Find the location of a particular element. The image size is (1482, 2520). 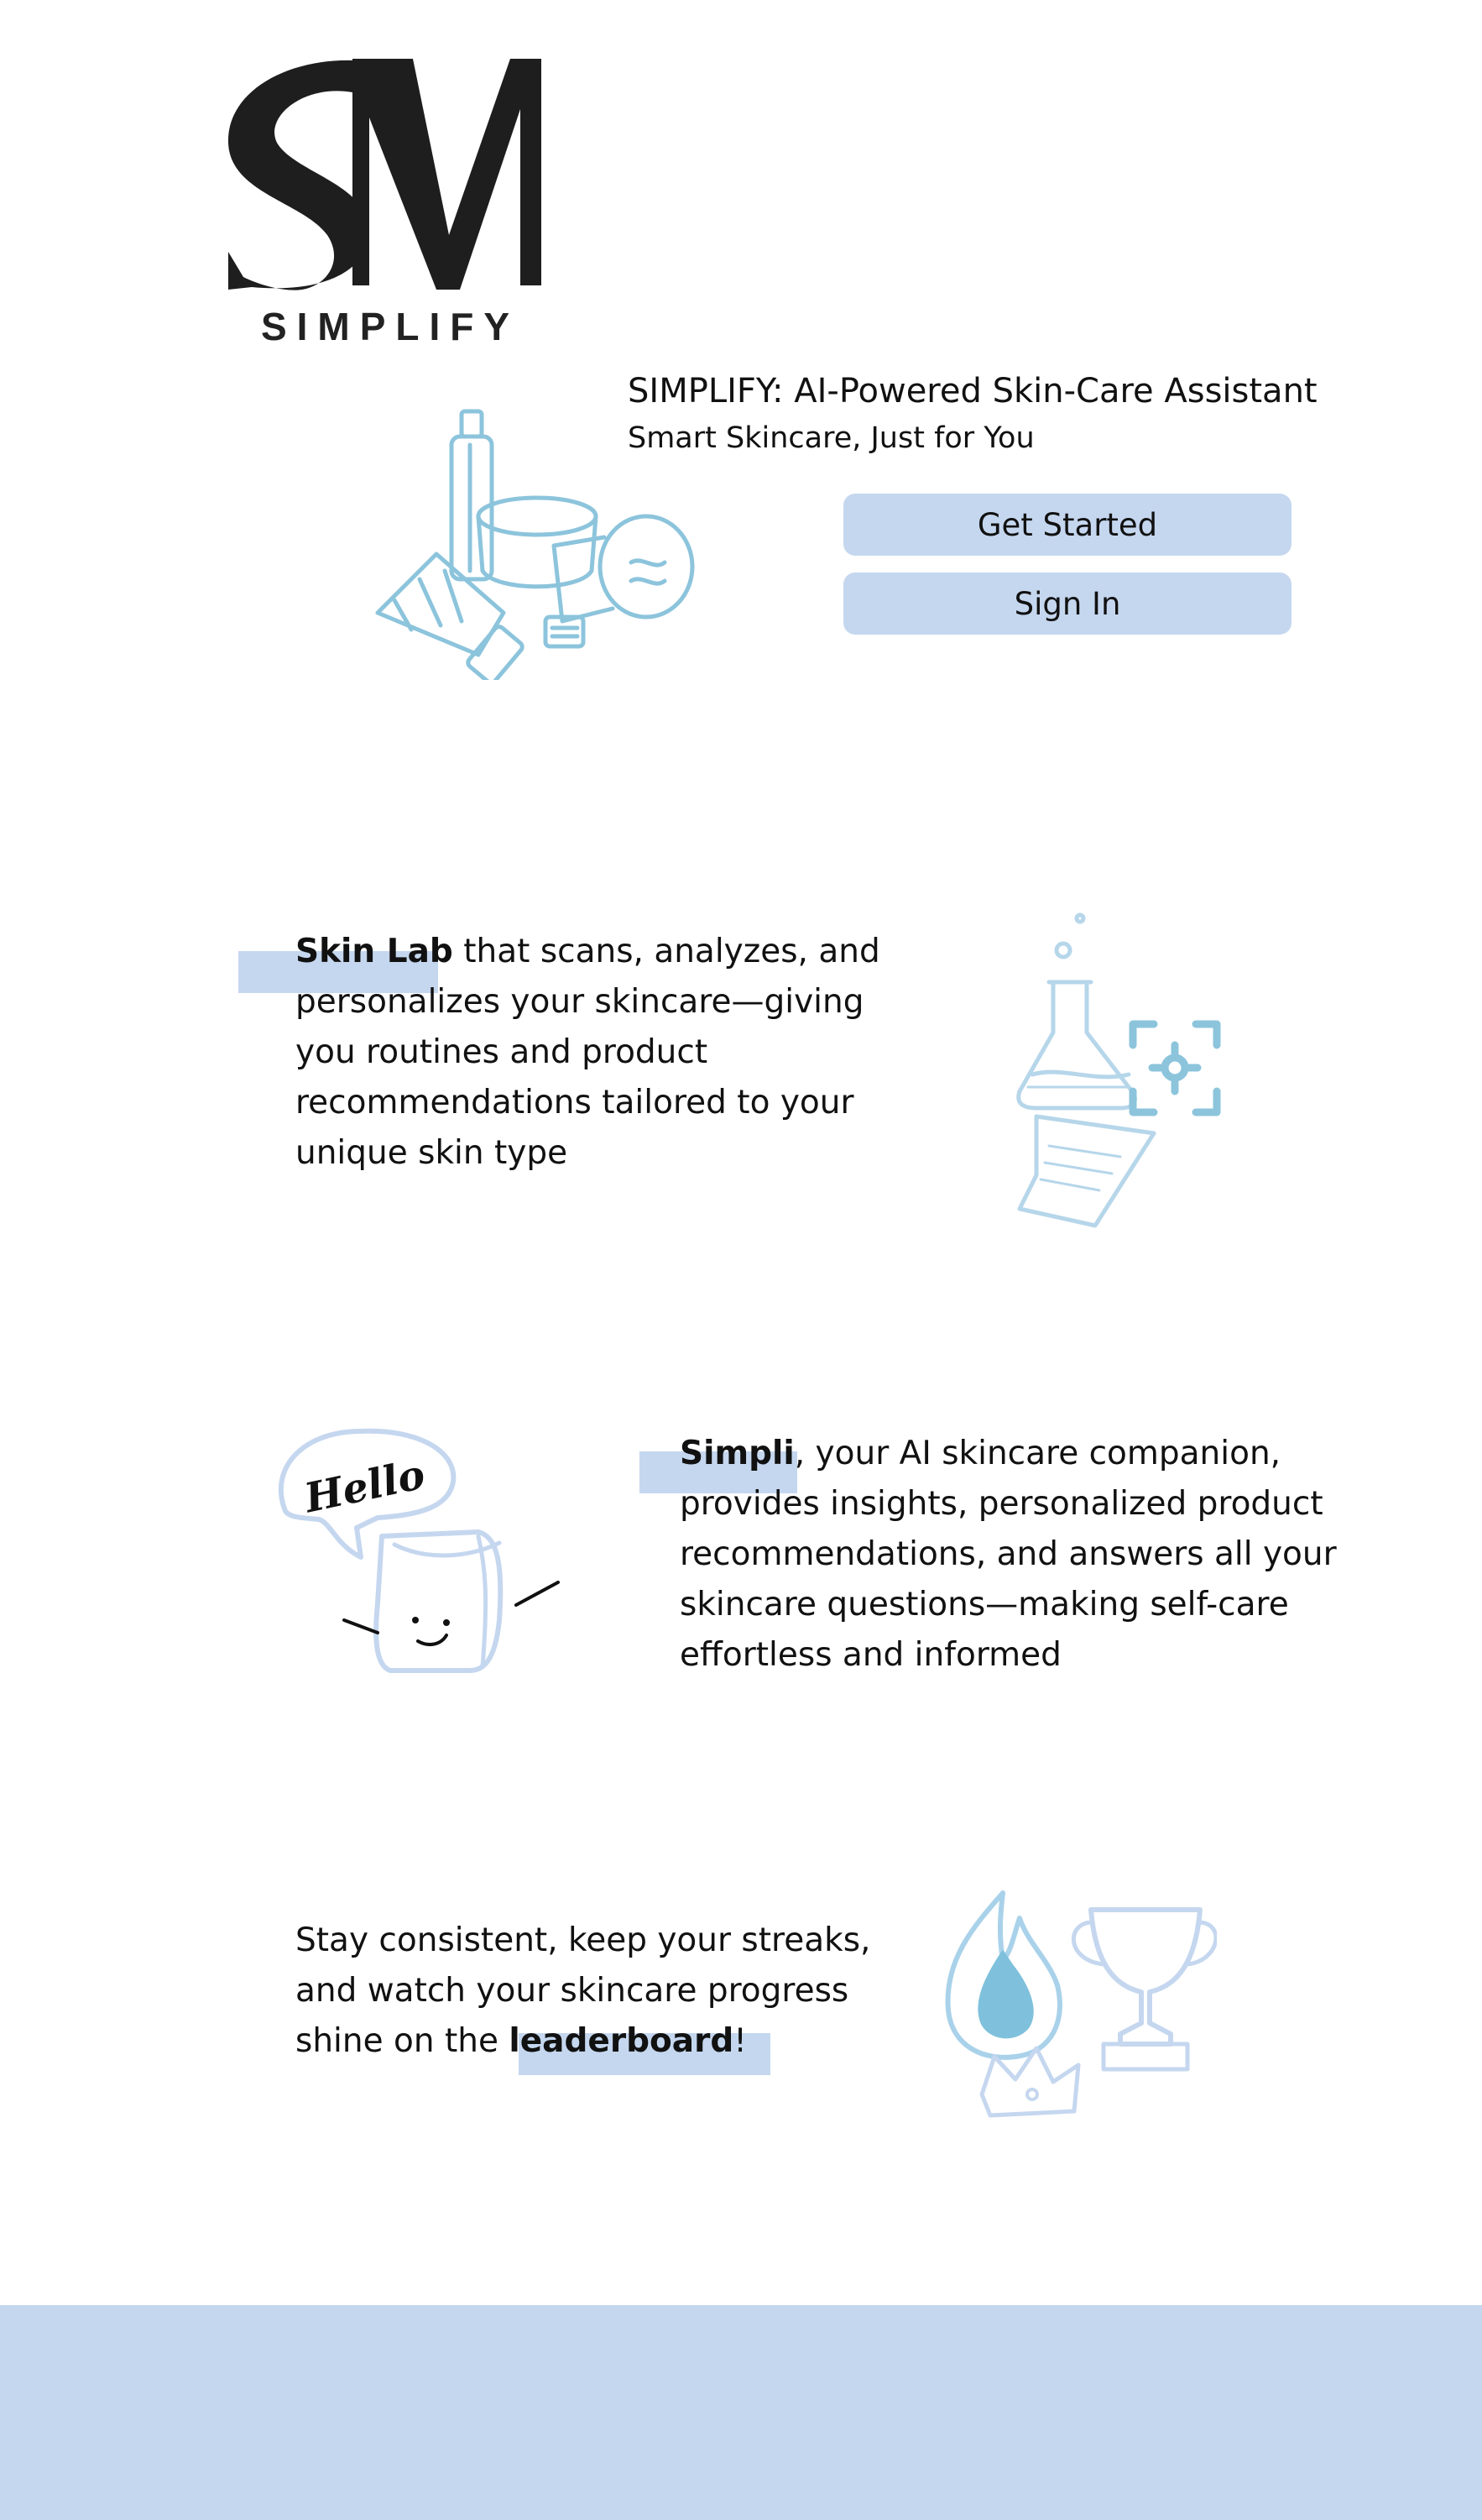

get-started-button: Get Started is located at coordinates (1068, 525).